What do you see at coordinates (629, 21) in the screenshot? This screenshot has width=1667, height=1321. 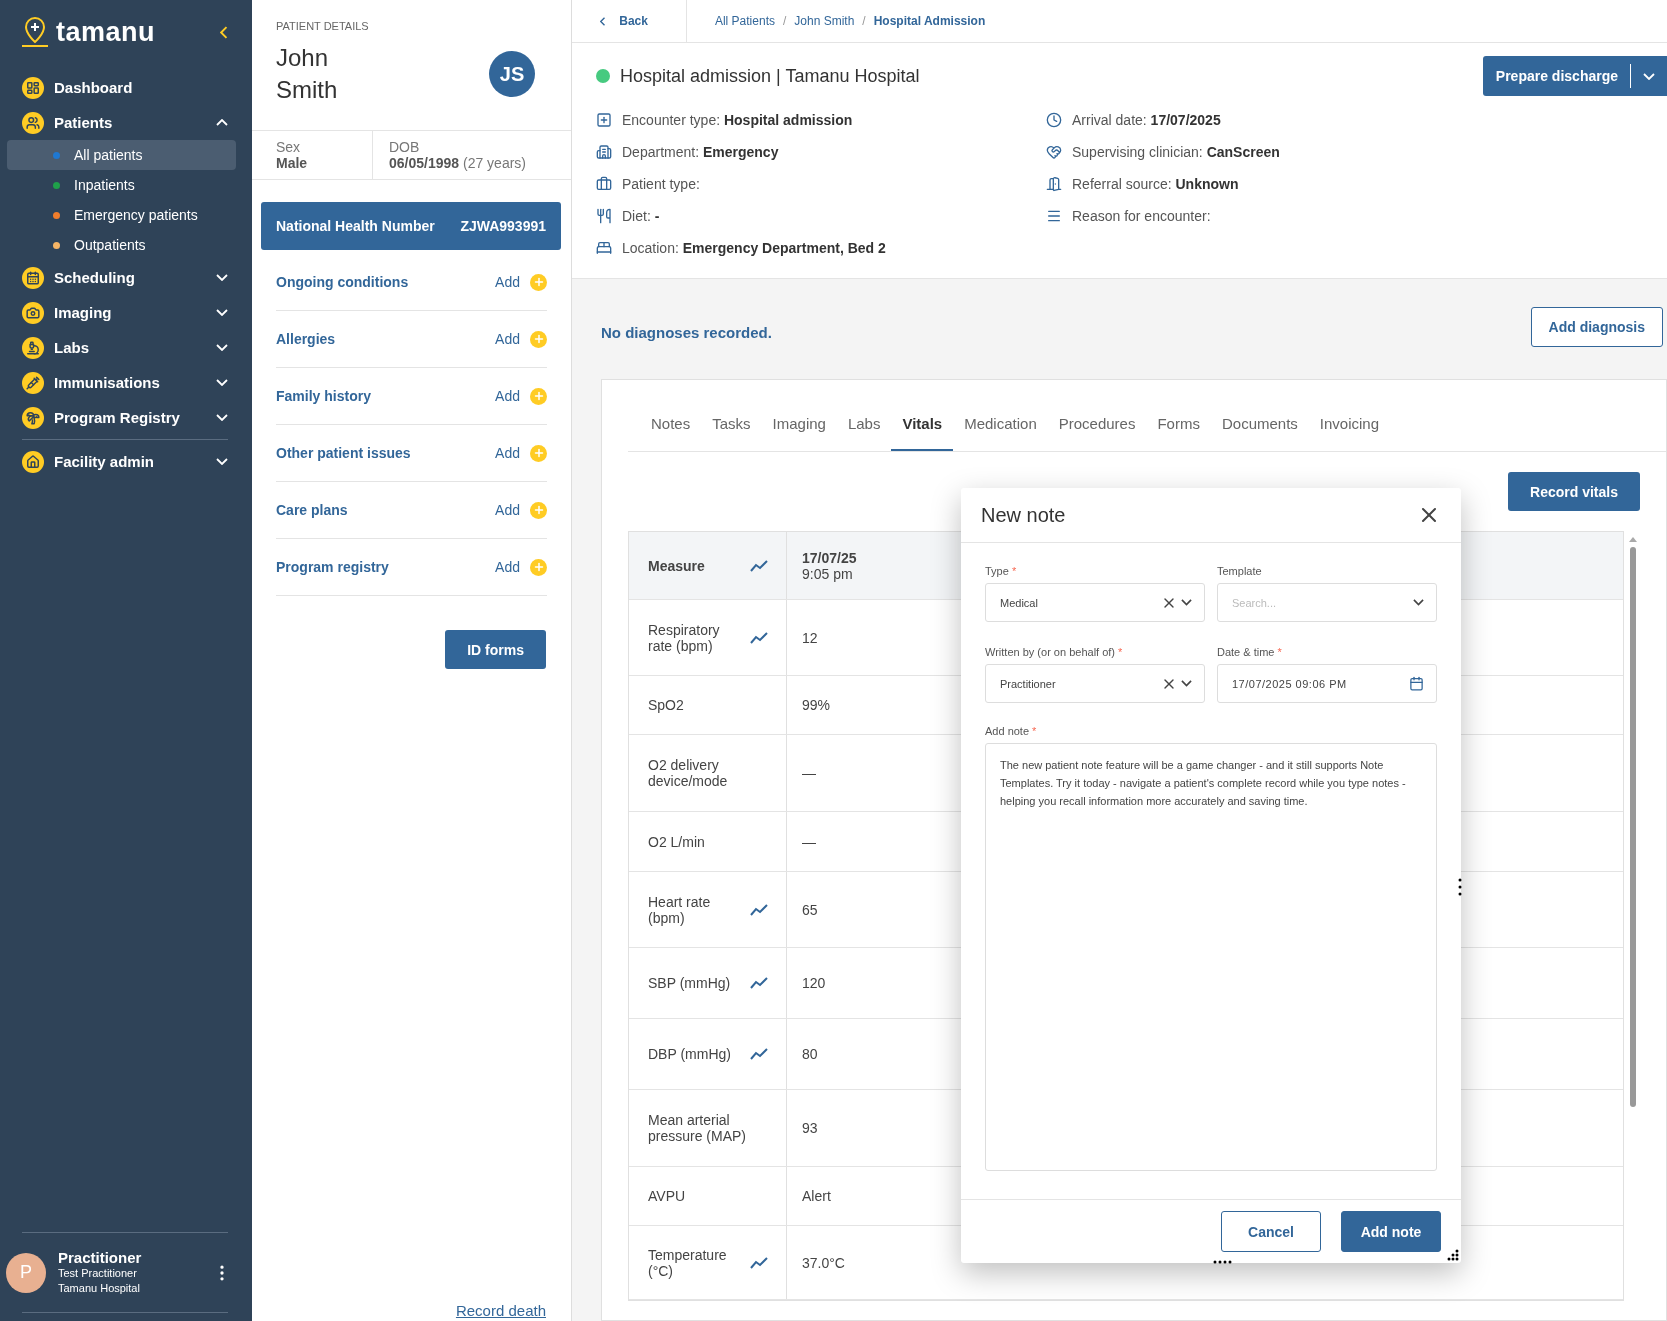 I see `back-button: Back` at bounding box center [629, 21].